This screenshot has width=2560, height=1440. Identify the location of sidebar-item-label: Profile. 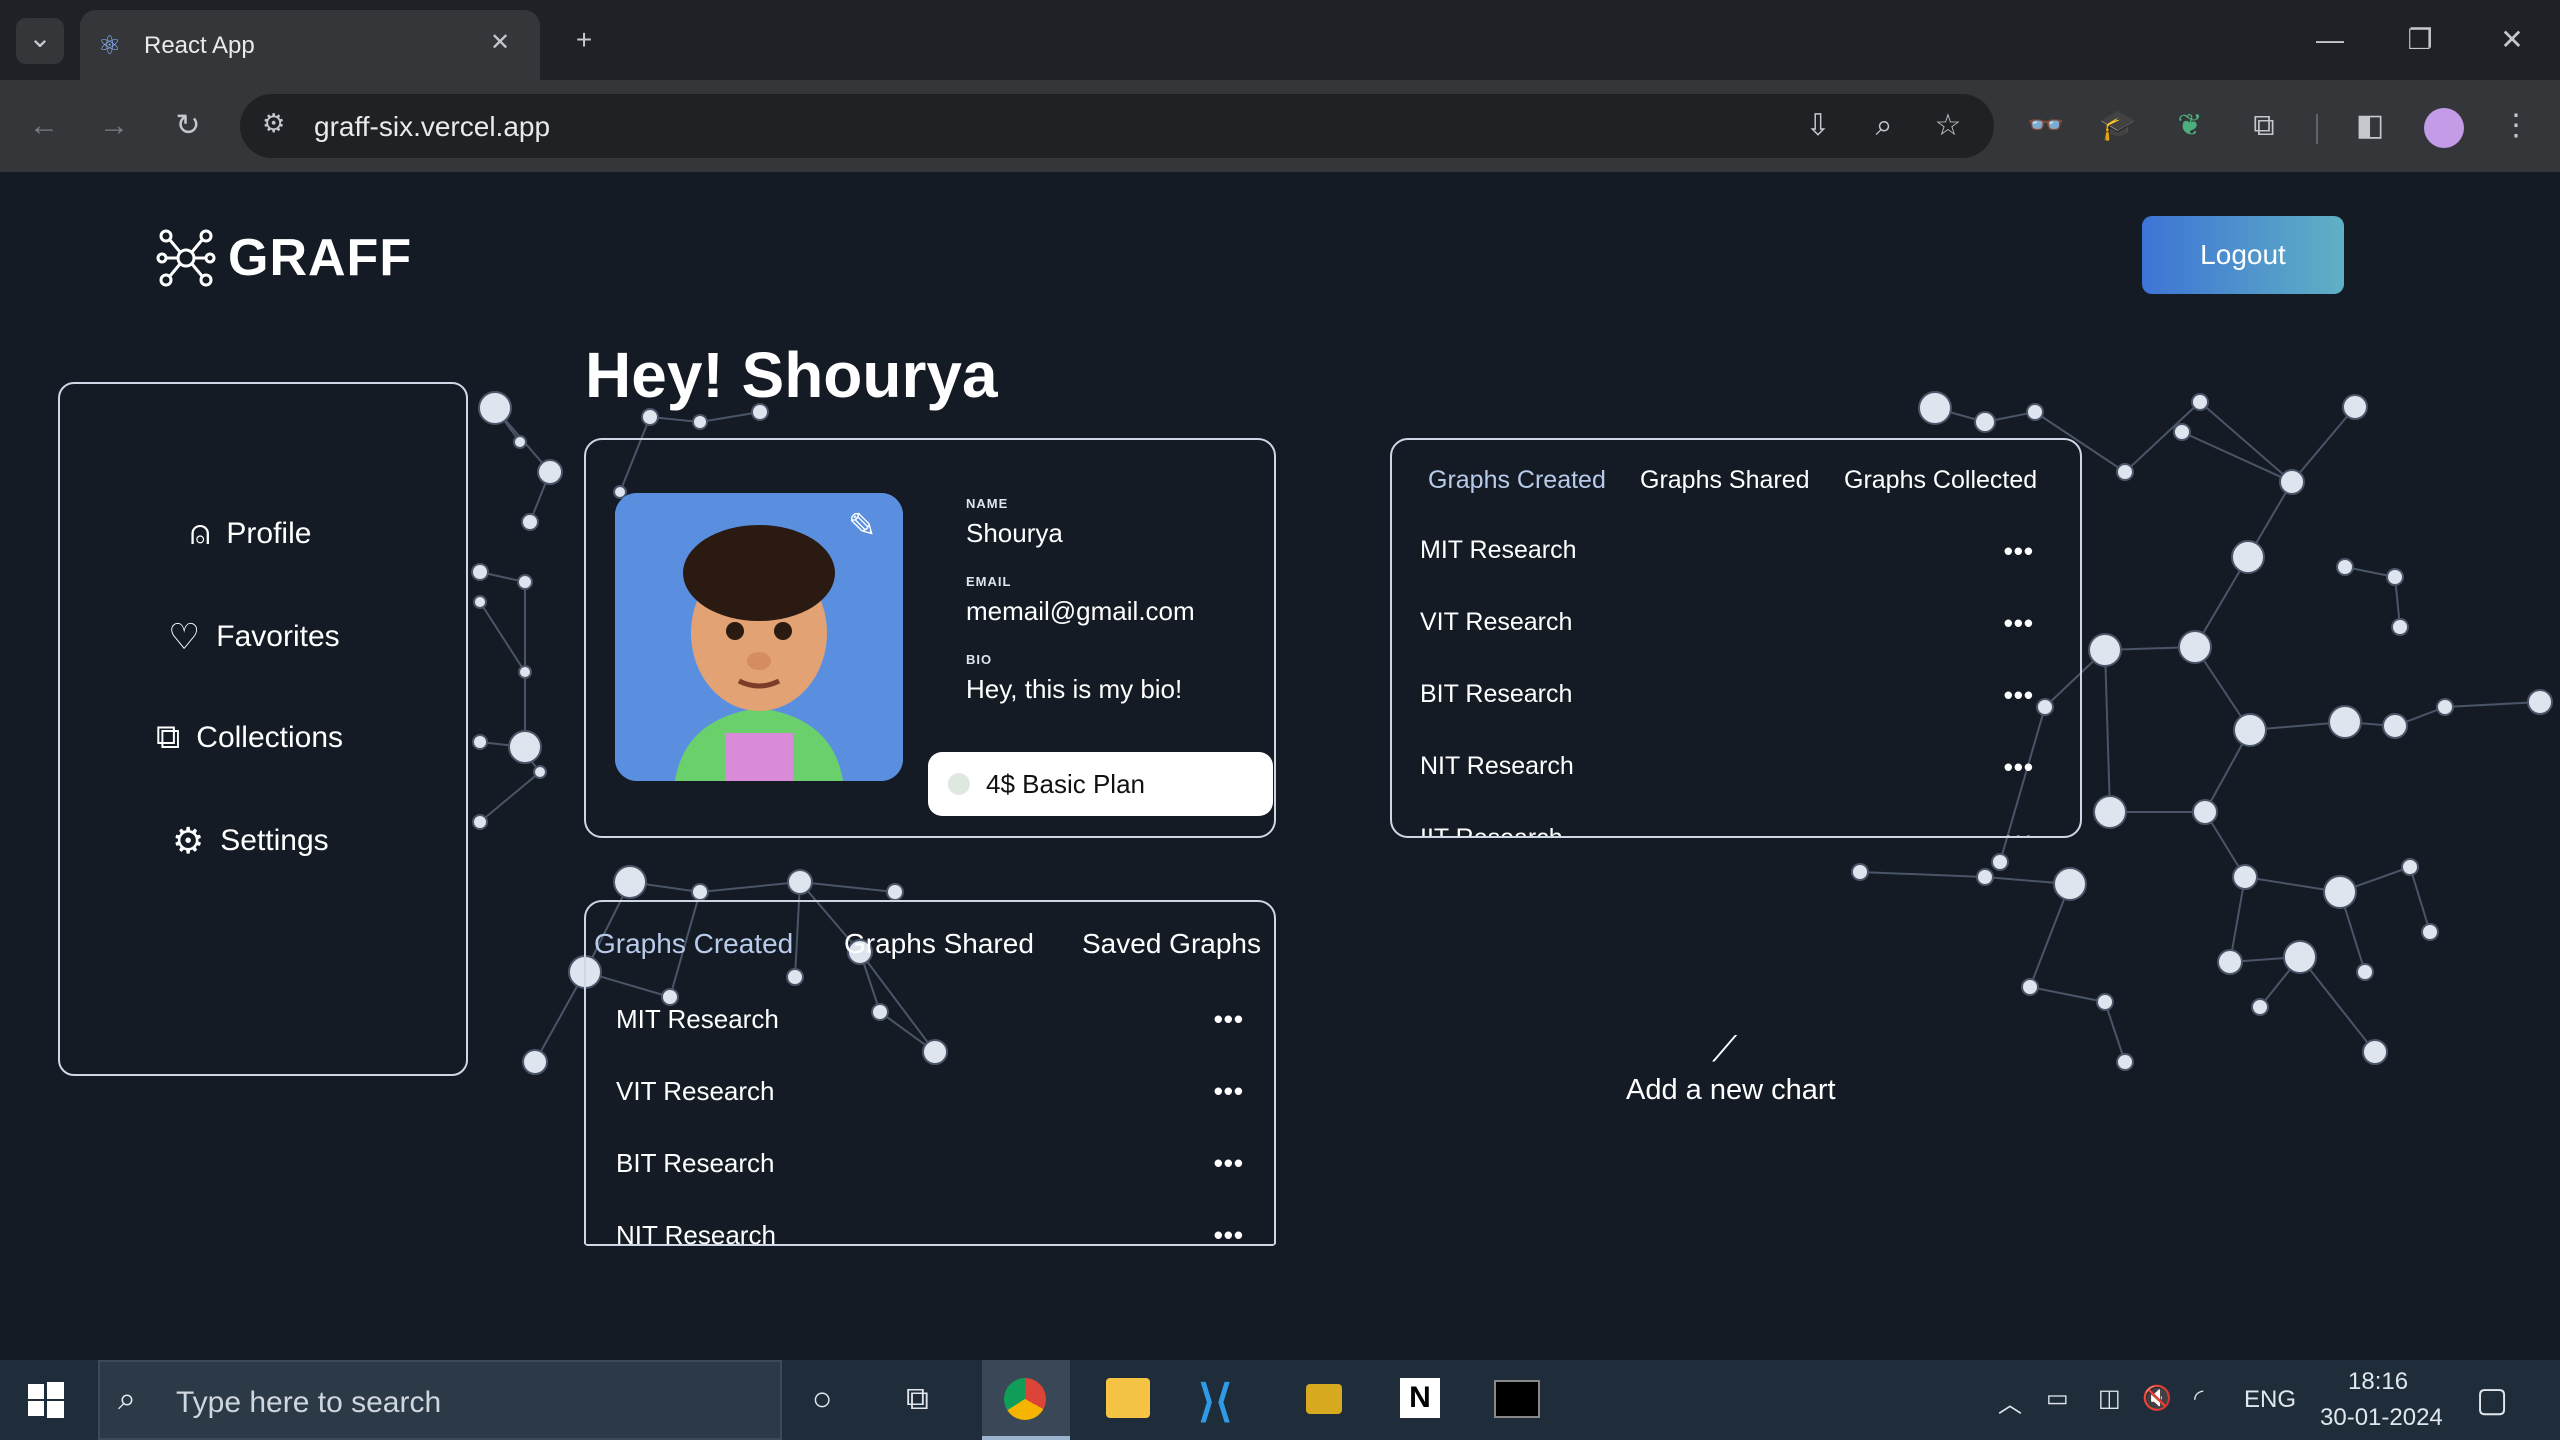
(269, 533).